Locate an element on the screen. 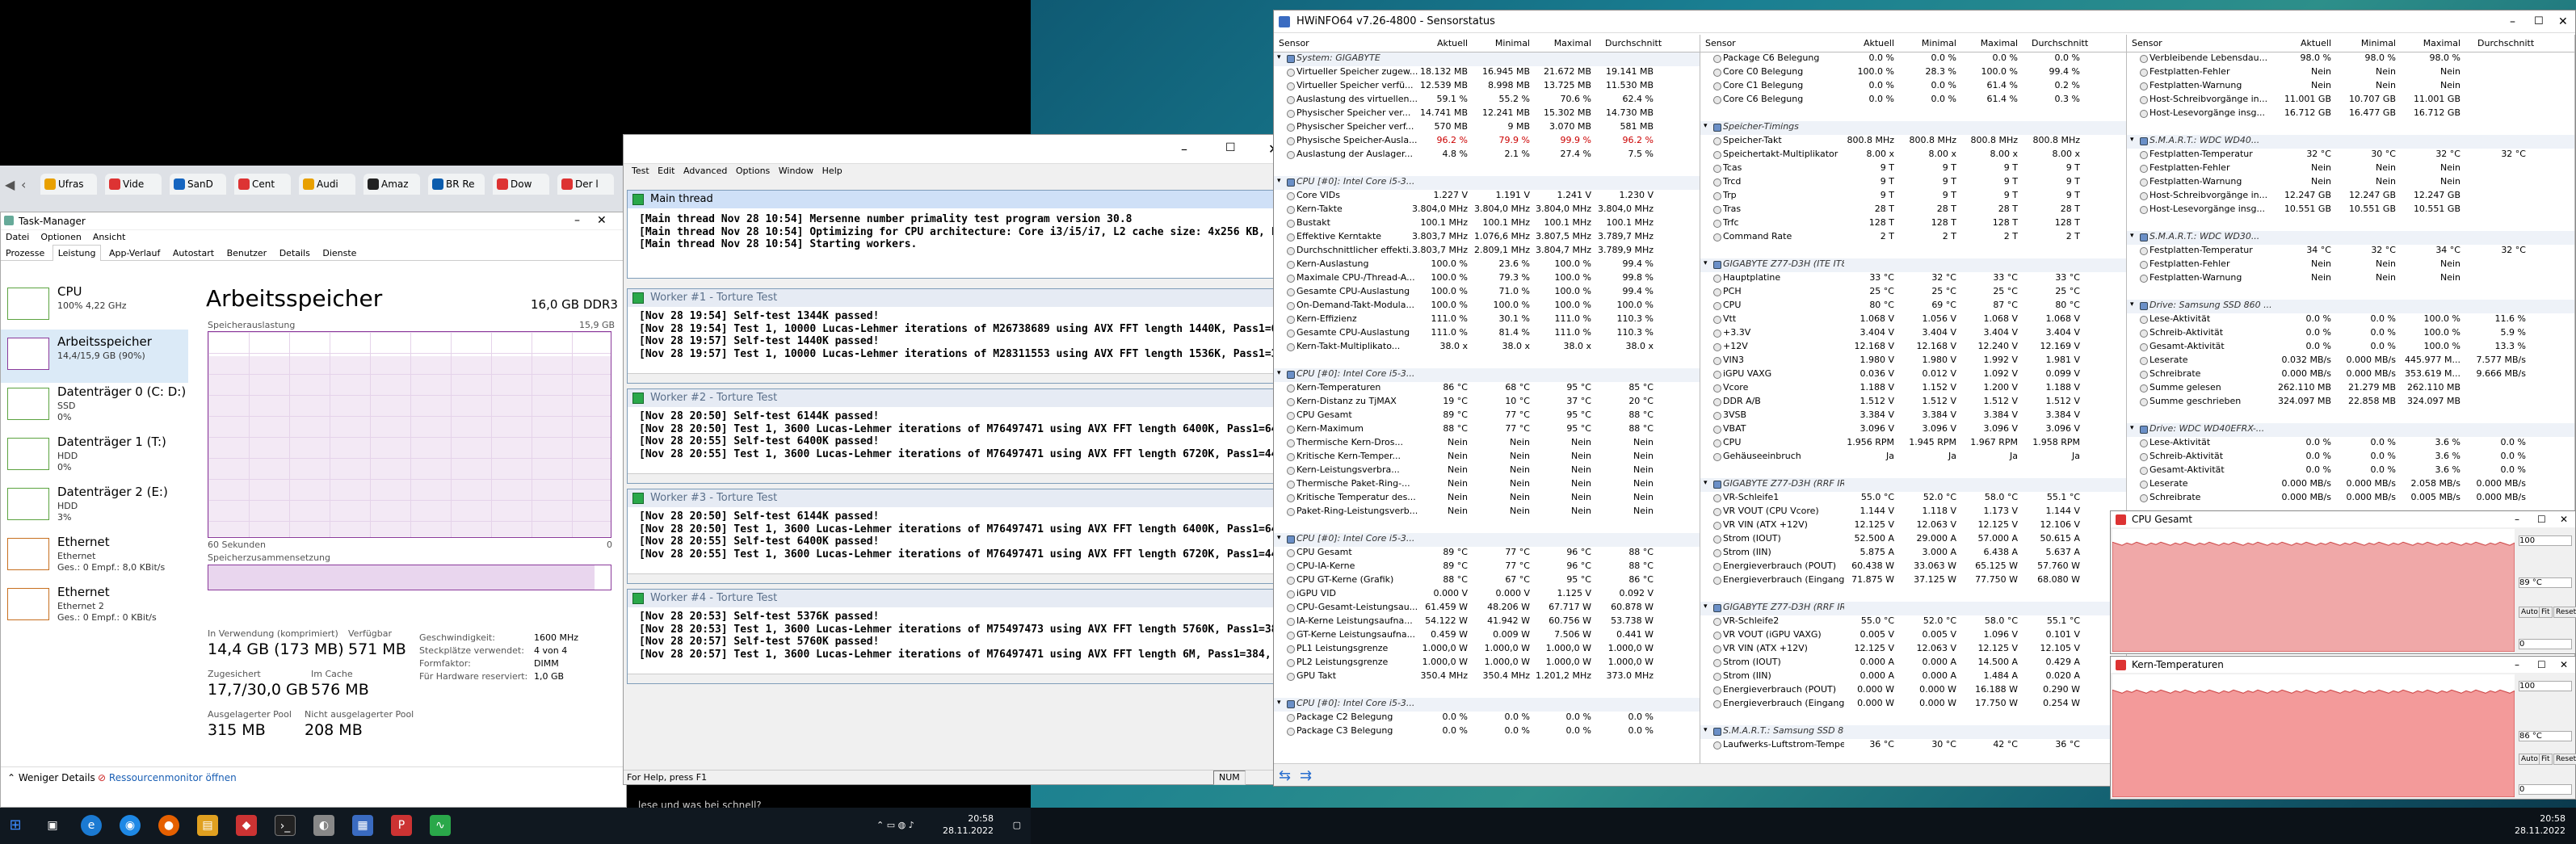  sensor-row: PCH 25 °C 25 °C 25 °C 25 °C is located at coordinates (1913, 293).